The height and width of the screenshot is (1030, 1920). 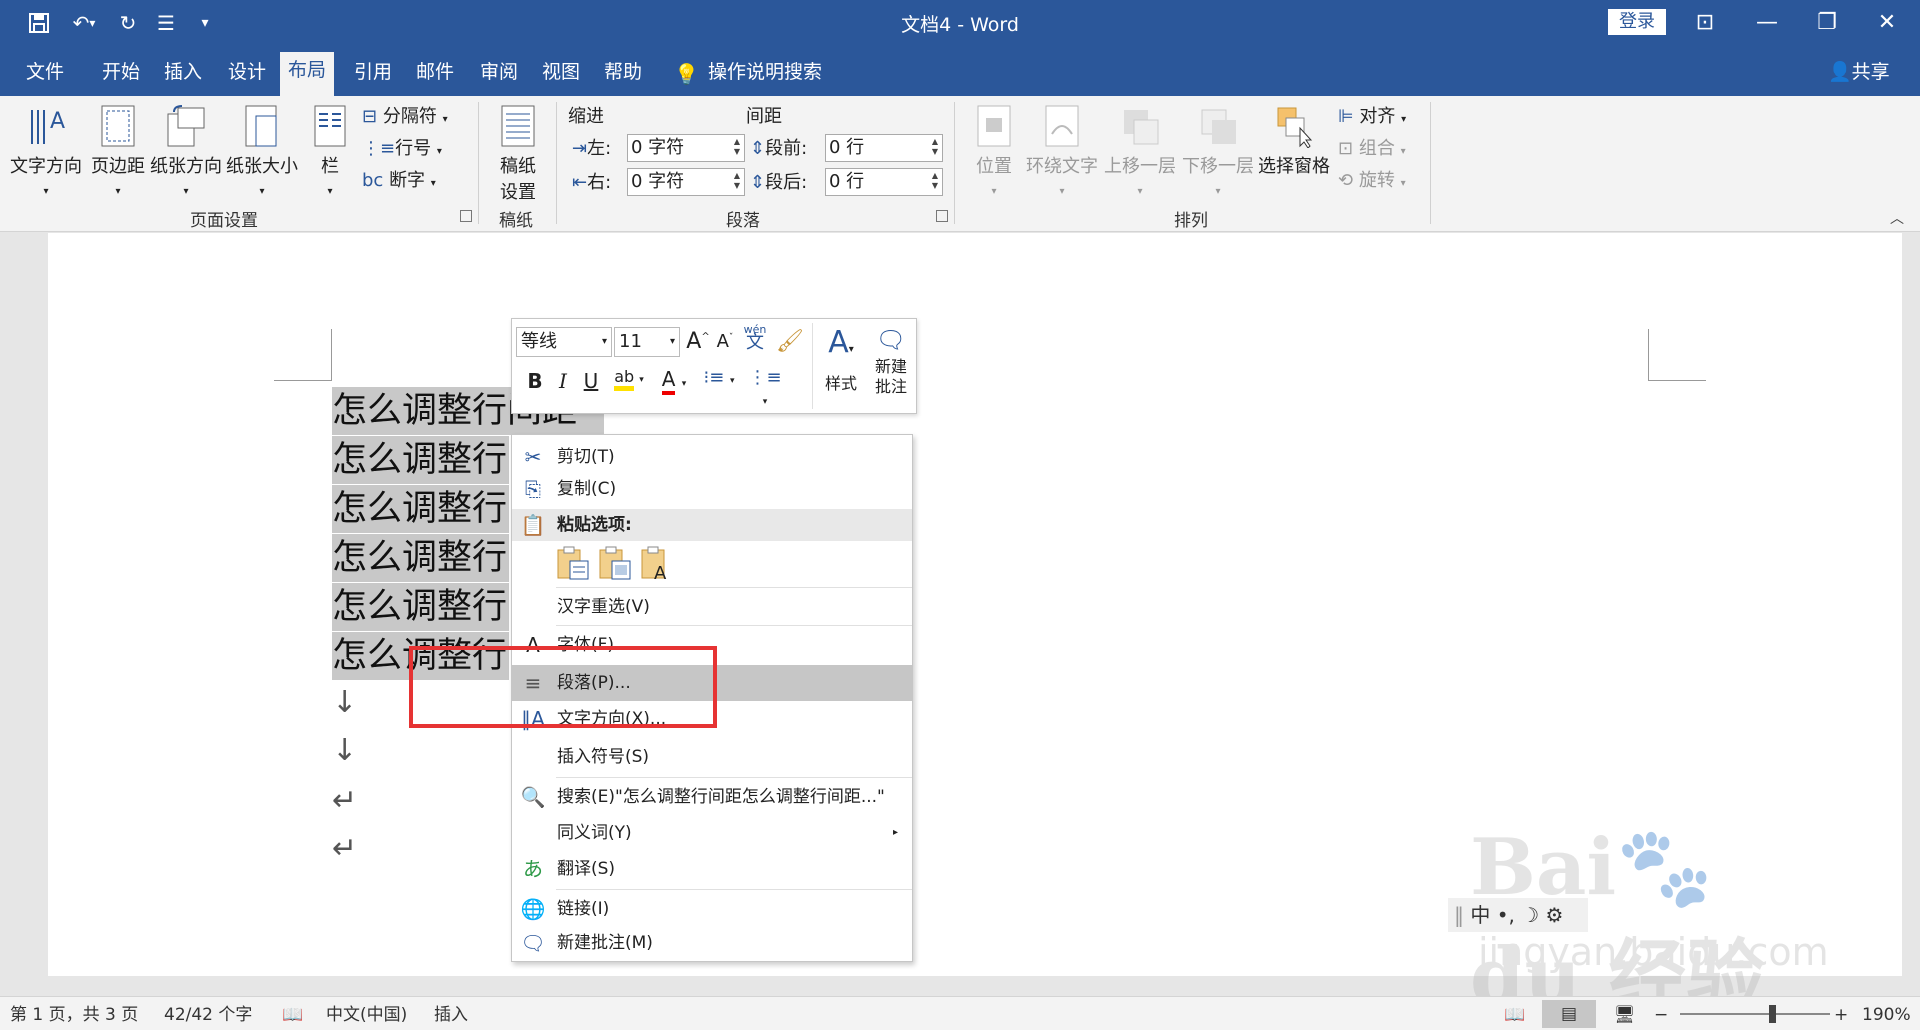 What do you see at coordinates (712, 943) in the screenshot?
I see `menu-item-new-comment: 🗨 新建批注(M)` at bounding box center [712, 943].